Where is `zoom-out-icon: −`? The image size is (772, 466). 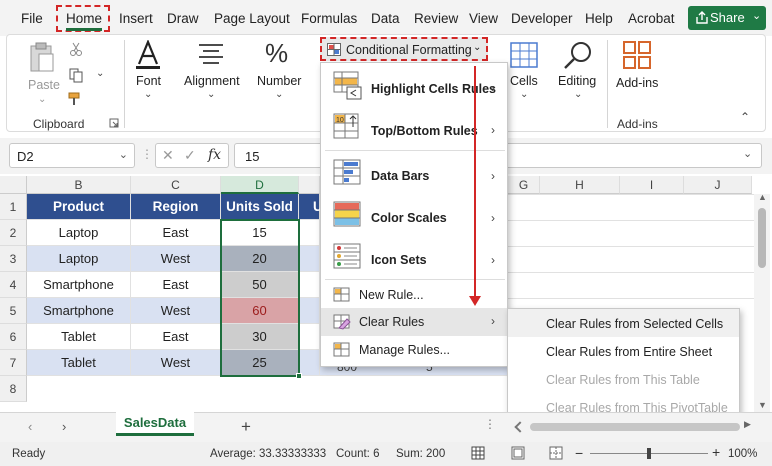 zoom-out-icon: − is located at coordinates (579, 453).